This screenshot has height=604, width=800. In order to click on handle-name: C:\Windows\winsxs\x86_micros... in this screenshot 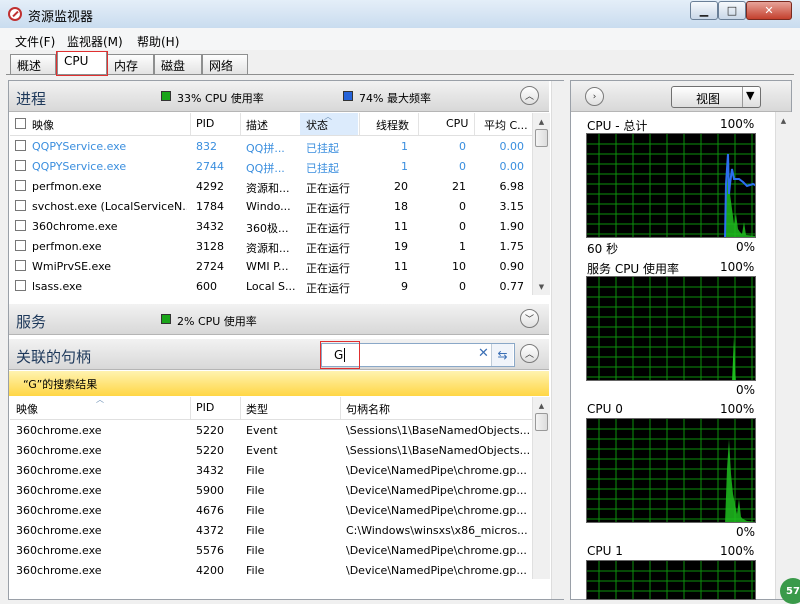, I will do `click(437, 530)`.